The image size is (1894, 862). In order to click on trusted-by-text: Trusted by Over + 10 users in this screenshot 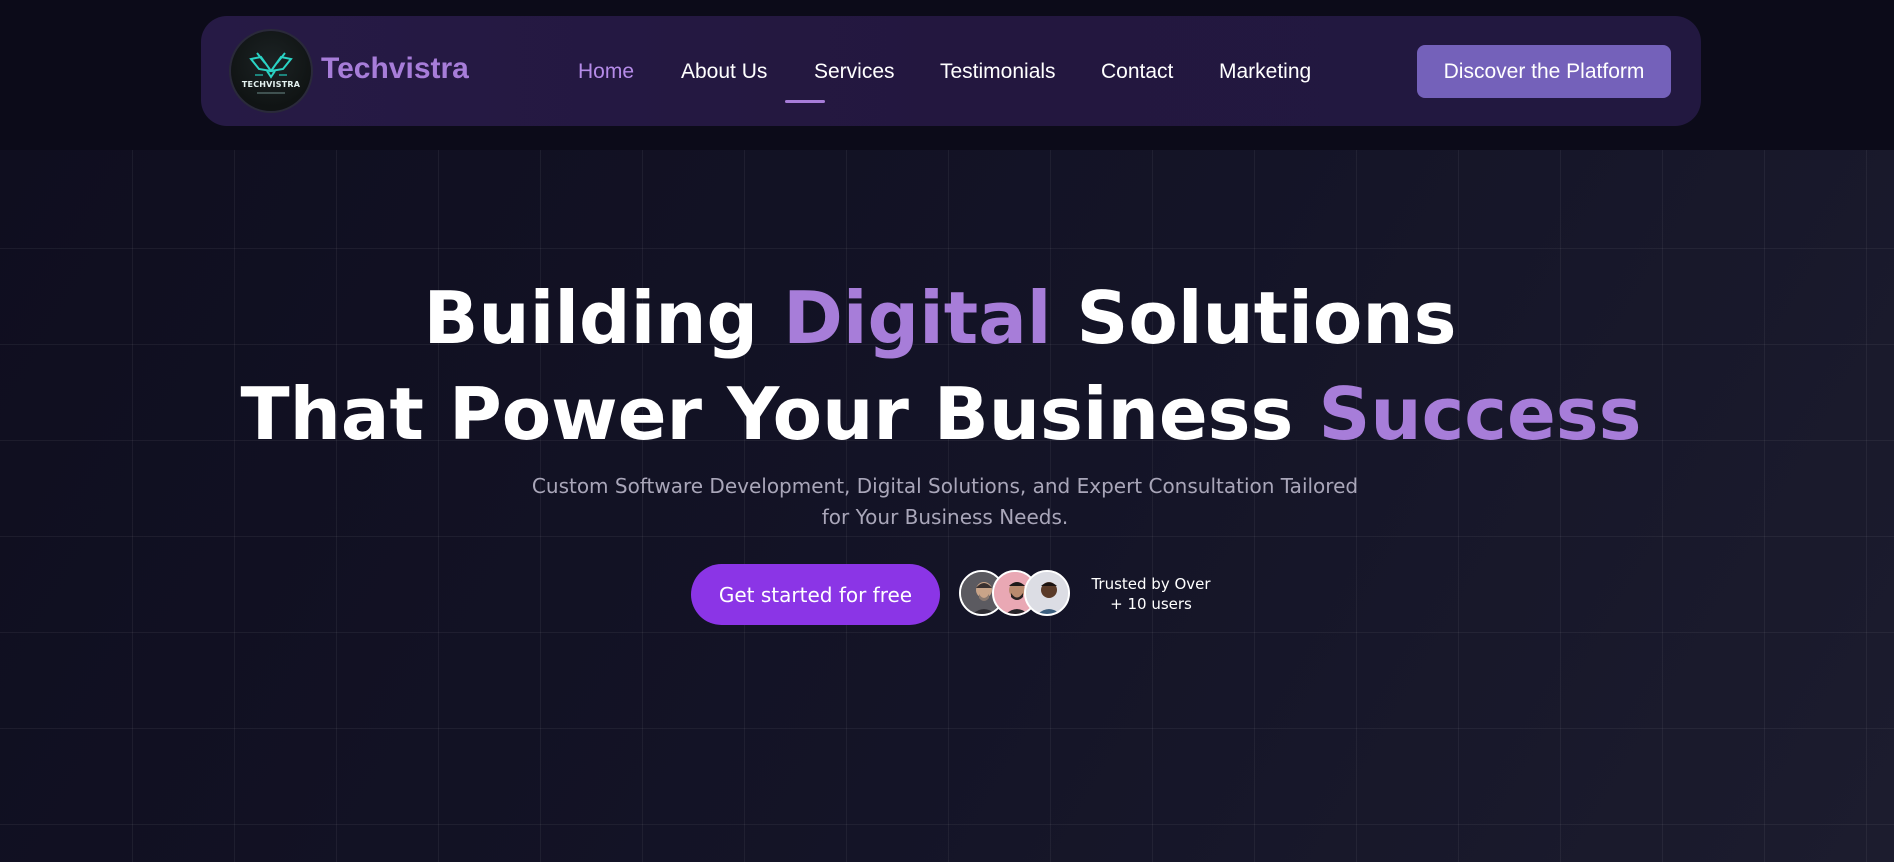, I will do `click(1151, 594)`.